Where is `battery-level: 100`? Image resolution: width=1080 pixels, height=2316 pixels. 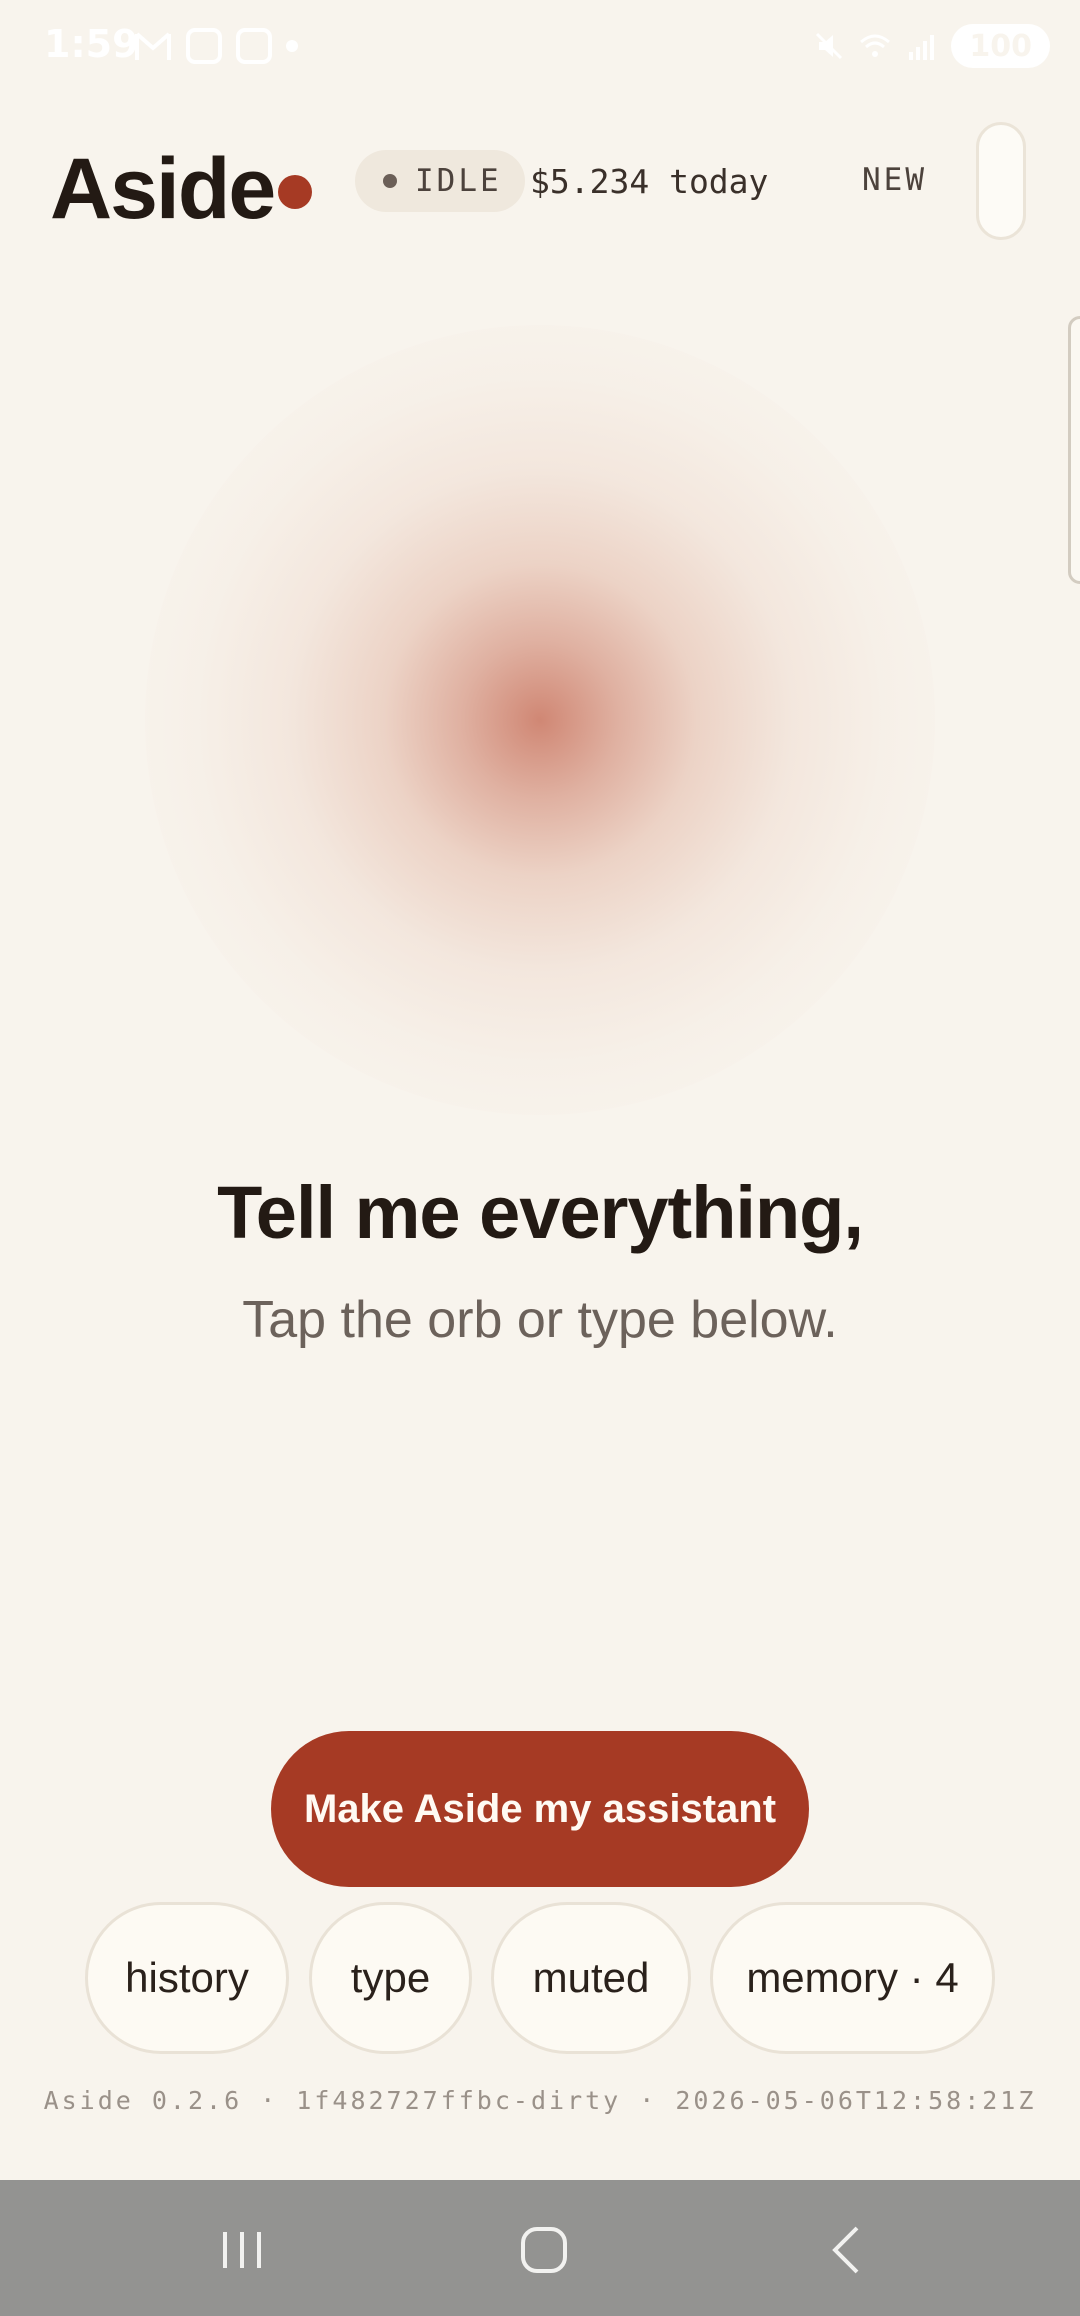 battery-level: 100 is located at coordinates (1000, 46).